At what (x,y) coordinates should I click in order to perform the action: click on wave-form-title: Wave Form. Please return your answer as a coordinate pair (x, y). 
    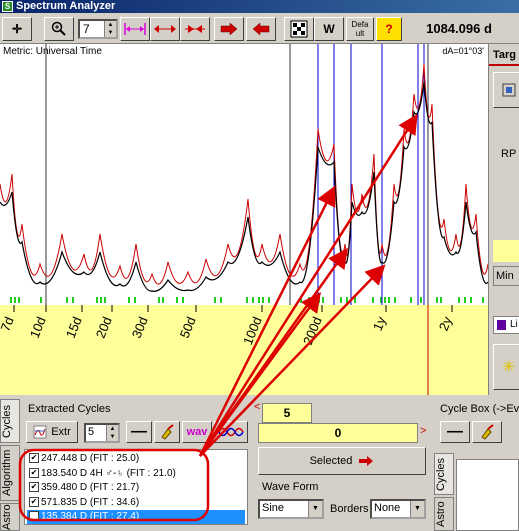
    Looking at the image, I should click on (290, 487).